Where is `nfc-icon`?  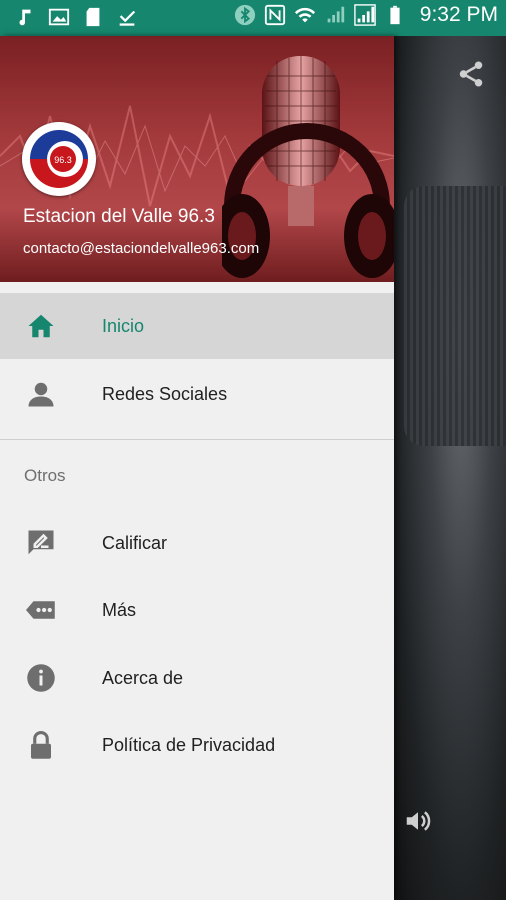
nfc-icon is located at coordinates (274, 15).